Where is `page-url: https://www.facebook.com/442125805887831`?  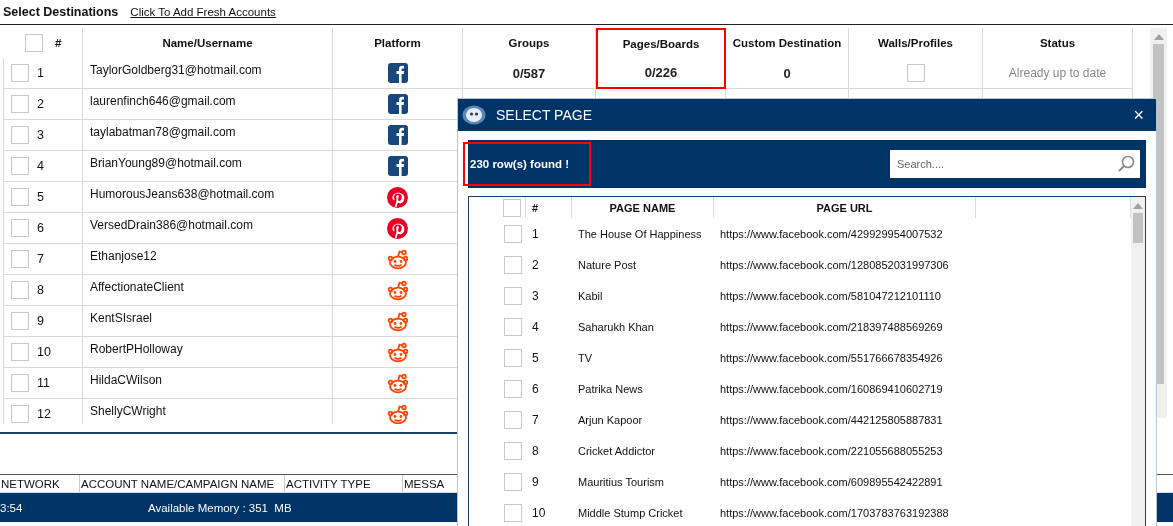
page-url: https://www.facebook.com/442125805887831 is located at coordinates (831, 419).